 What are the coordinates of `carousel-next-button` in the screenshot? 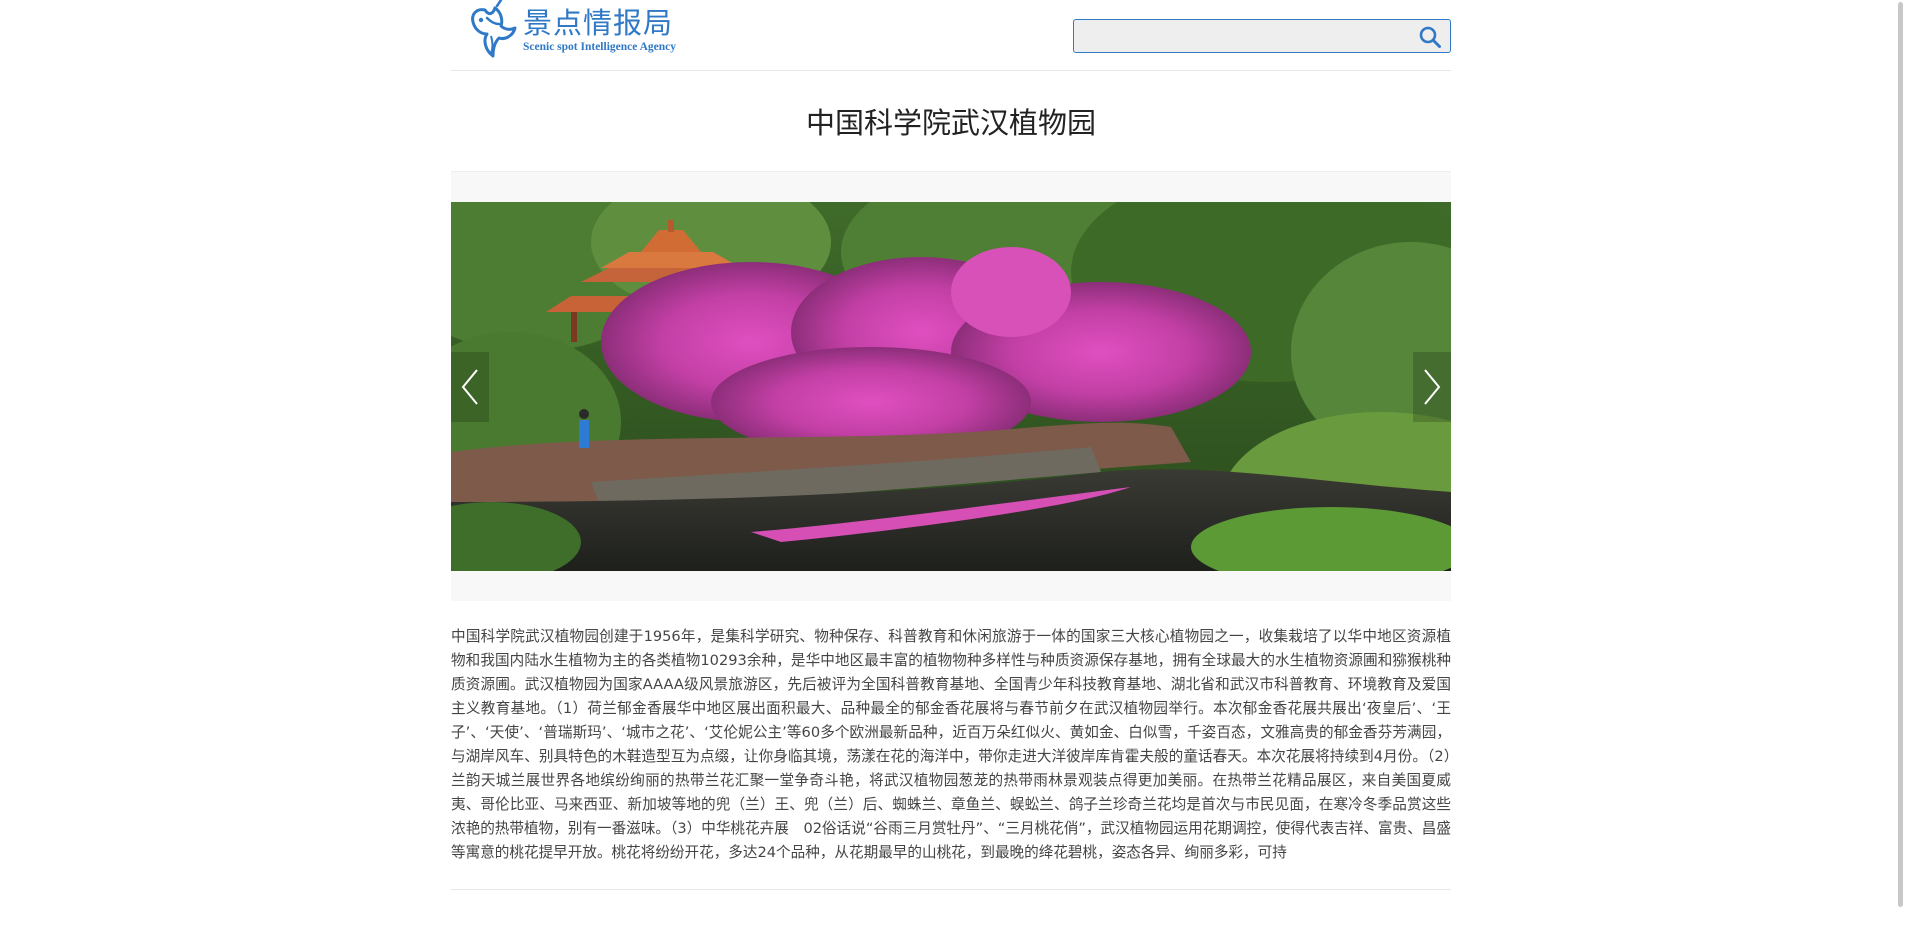 It's located at (1432, 387).